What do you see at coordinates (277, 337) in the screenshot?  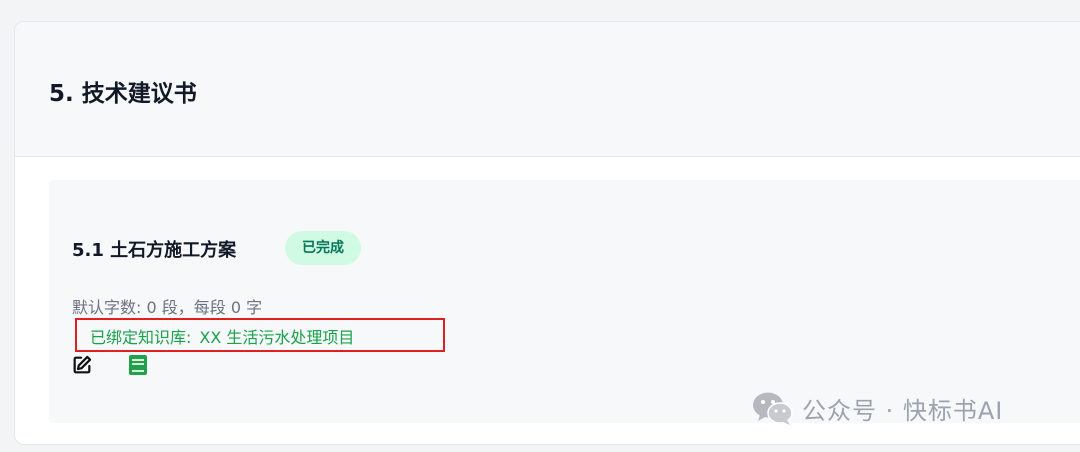 I see `knowledge-base-value: XX 生活污水处理项目` at bounding box center [277, 337].